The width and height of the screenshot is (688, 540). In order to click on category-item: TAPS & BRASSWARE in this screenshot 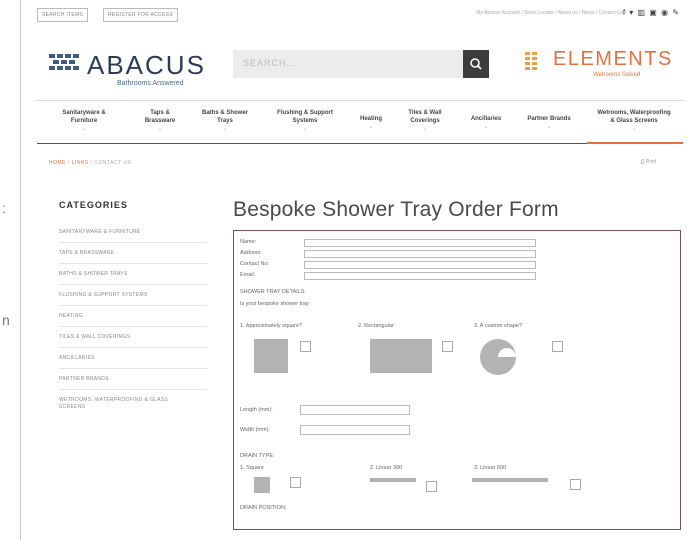, I will do `click(133, 253)`.